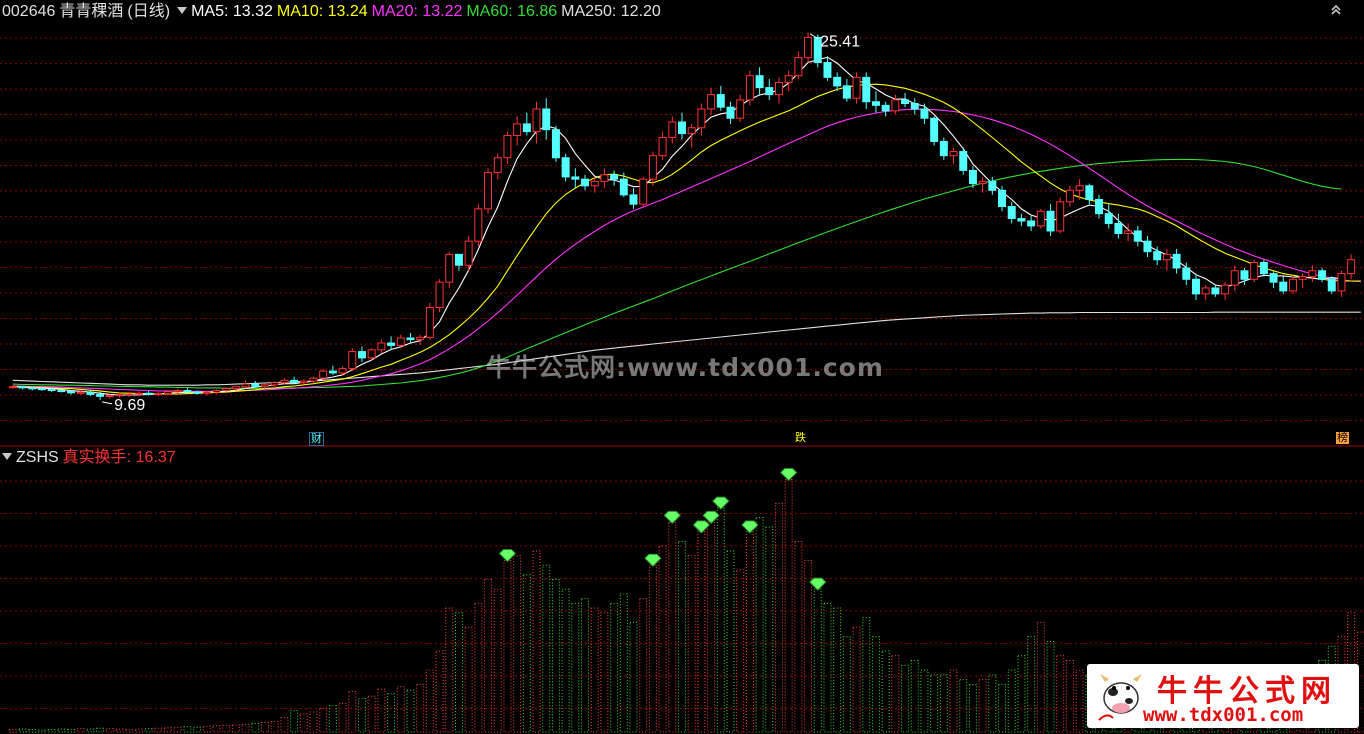 The image size is (1364, 734). Describe the element at coordinates (1336, 9) in the screenshot. I see `collapse-up-icon` at that location.